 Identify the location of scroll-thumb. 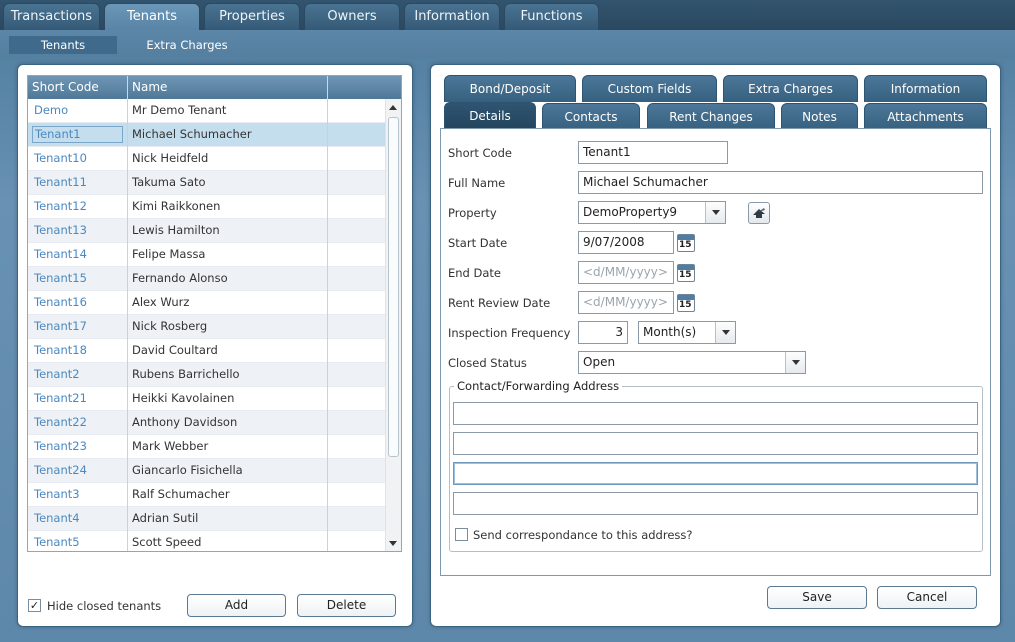
(393, 287).